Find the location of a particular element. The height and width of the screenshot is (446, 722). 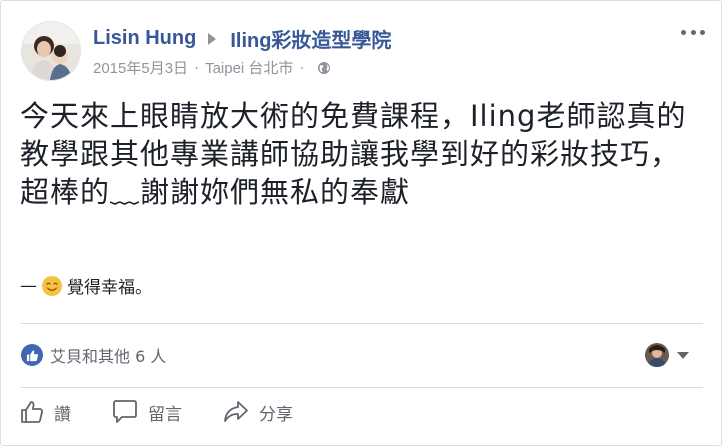

feeling-dash: — is located at coordinates (28, 285).